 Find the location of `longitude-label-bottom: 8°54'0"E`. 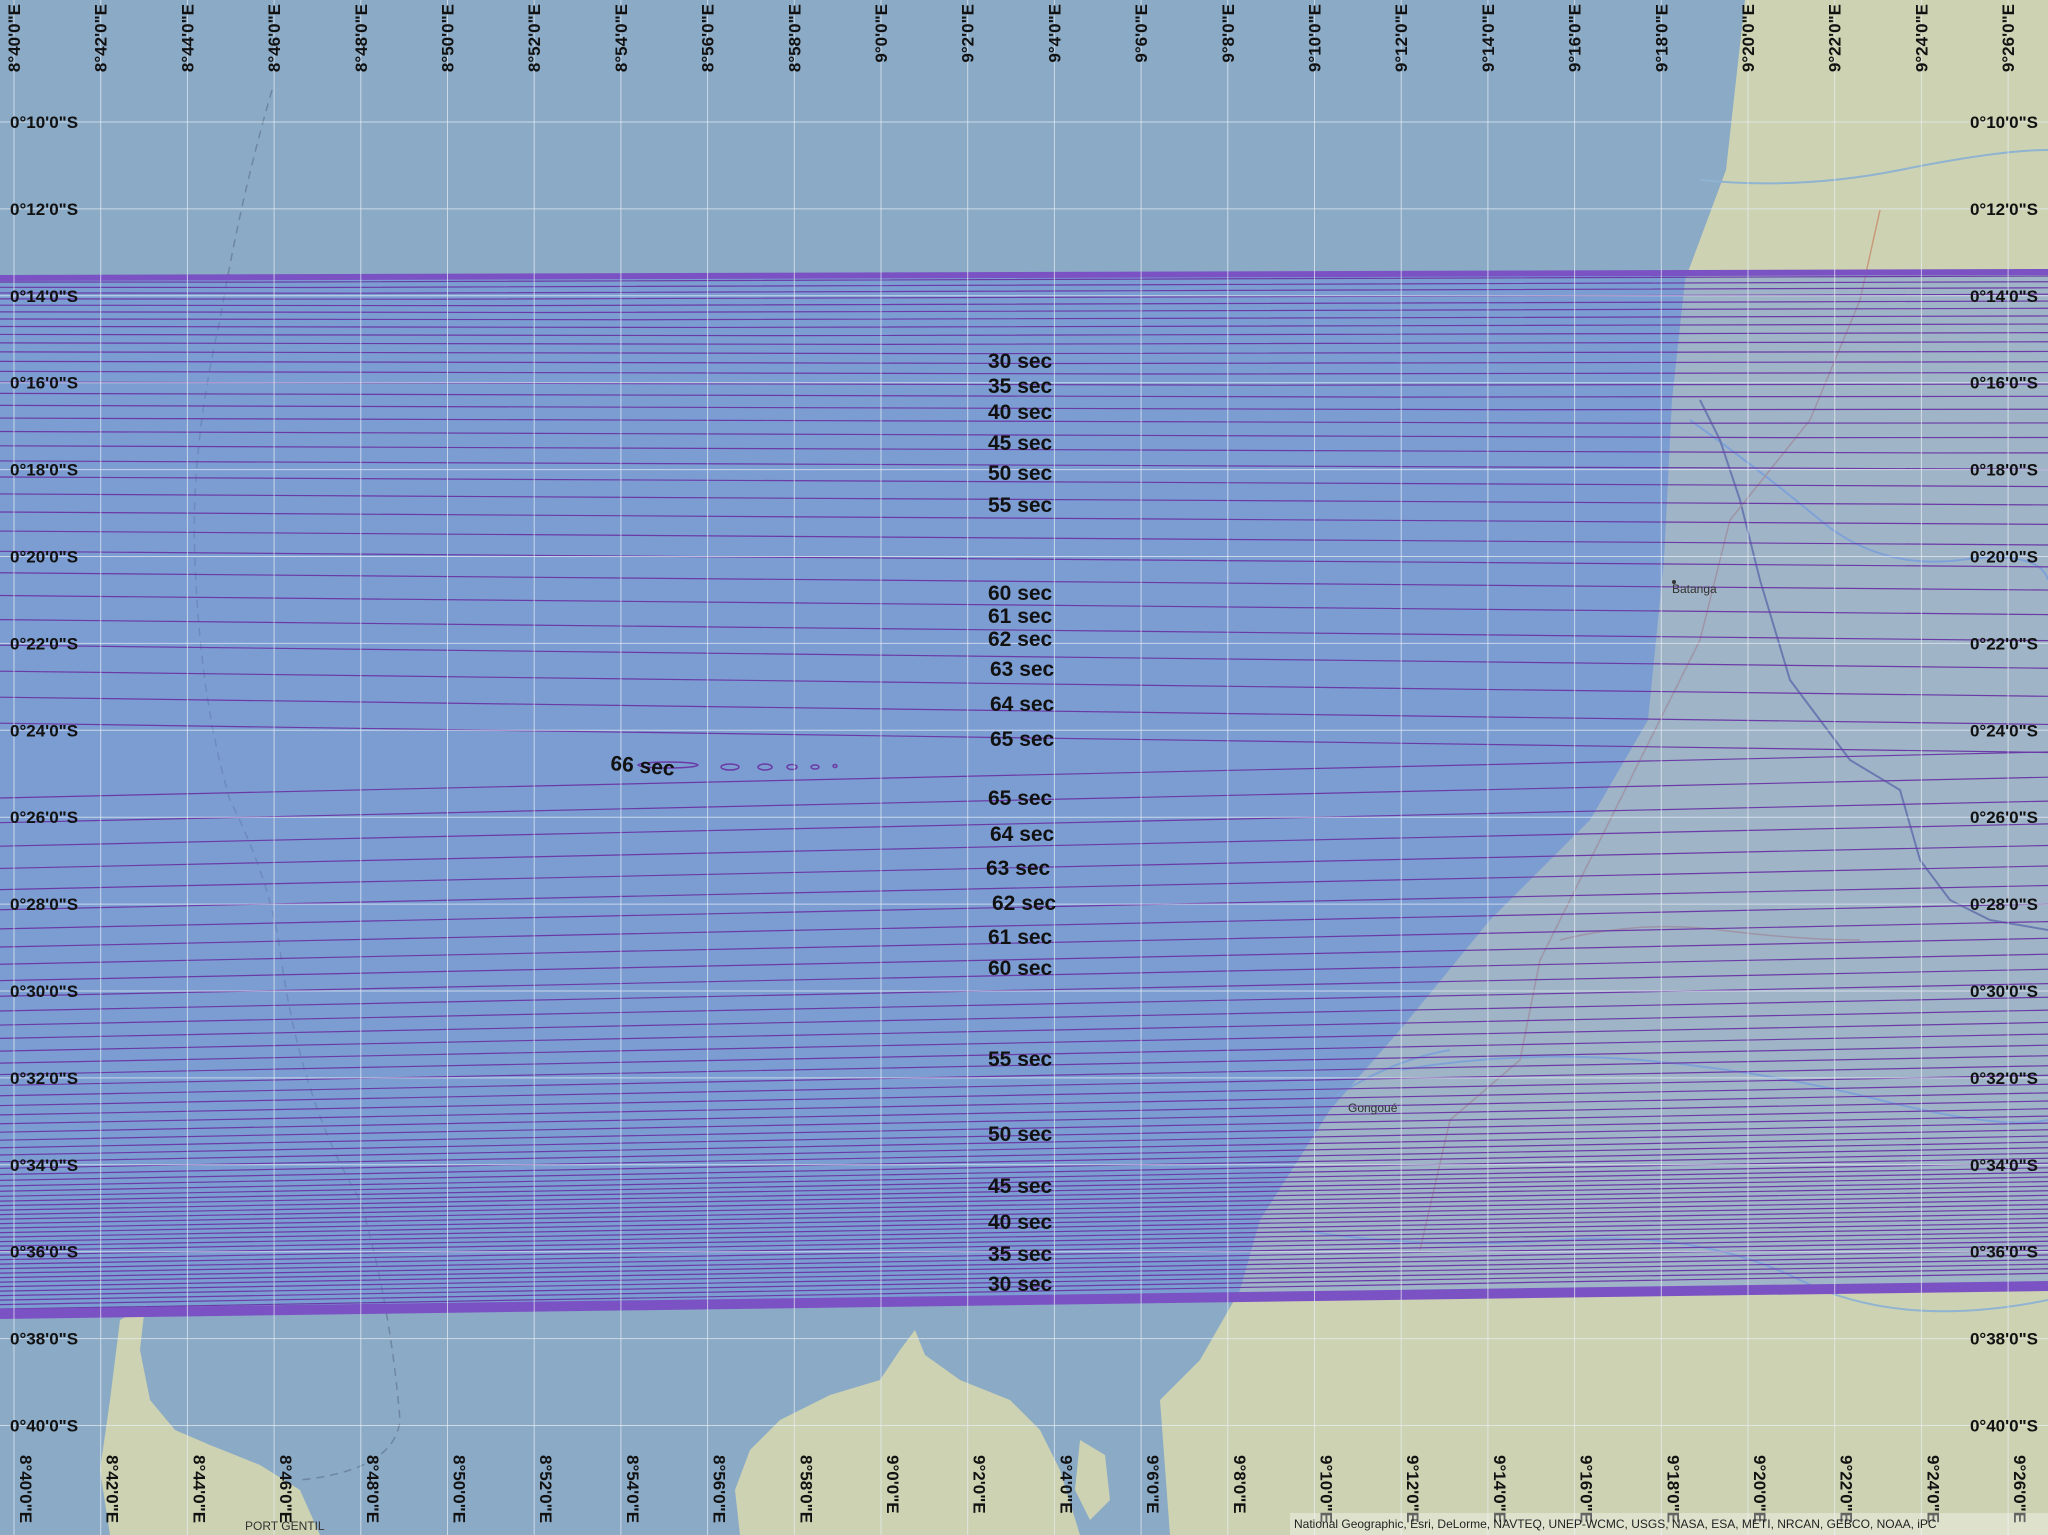

longitude-label-bottom: 8°54'0"E is located at coordinates (632, 1489).